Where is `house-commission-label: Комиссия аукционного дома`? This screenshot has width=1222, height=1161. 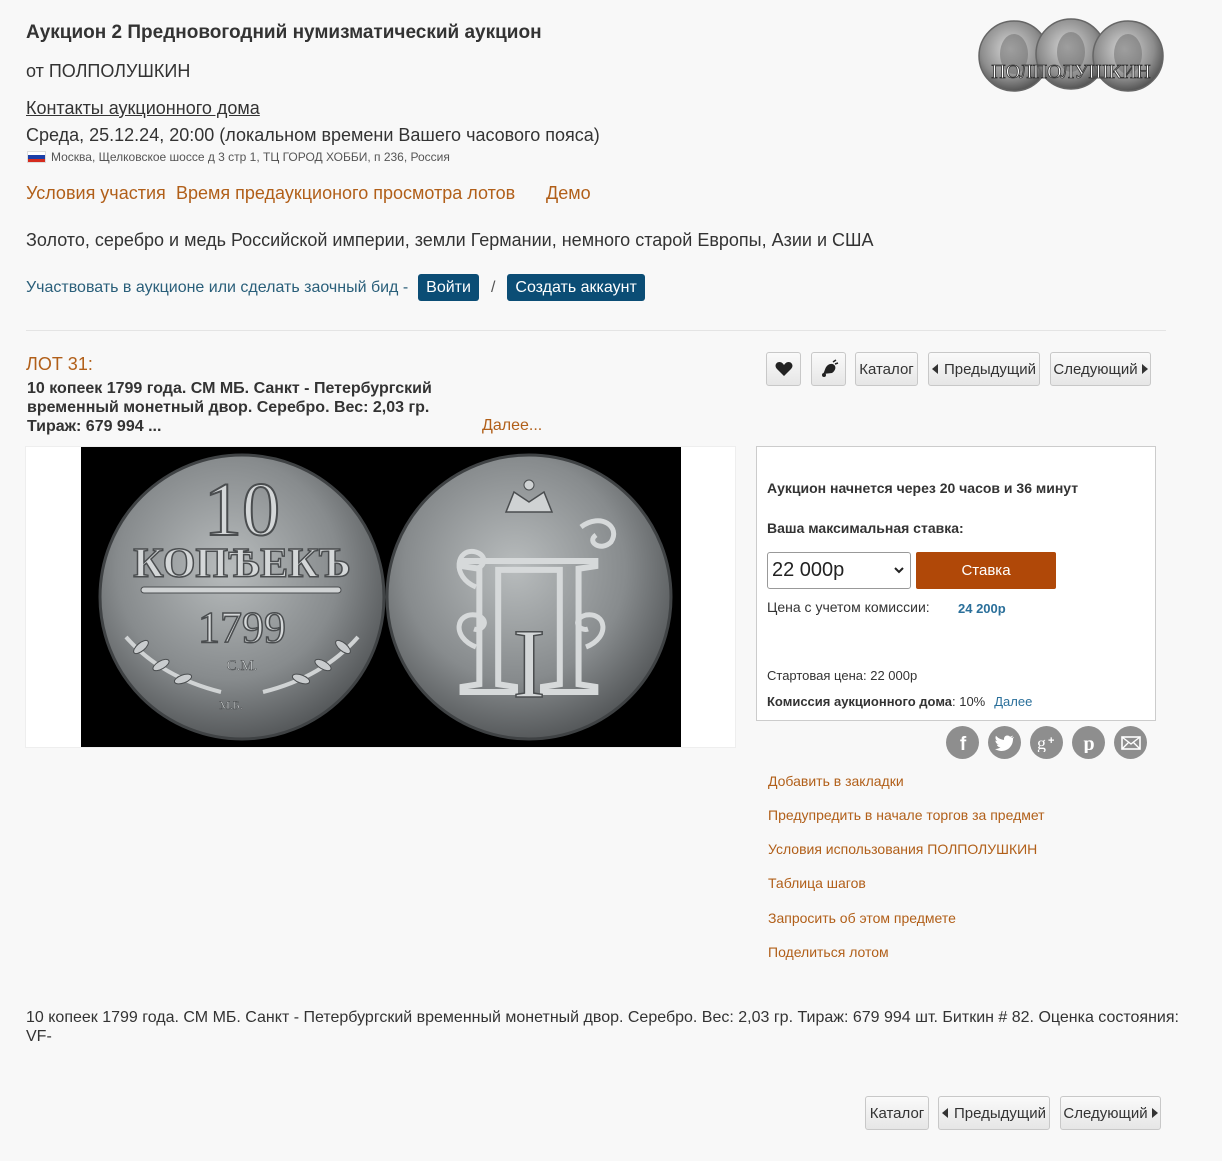
house-commission-label: Комиссия аукционного дома is located at coordinates (859, 701).